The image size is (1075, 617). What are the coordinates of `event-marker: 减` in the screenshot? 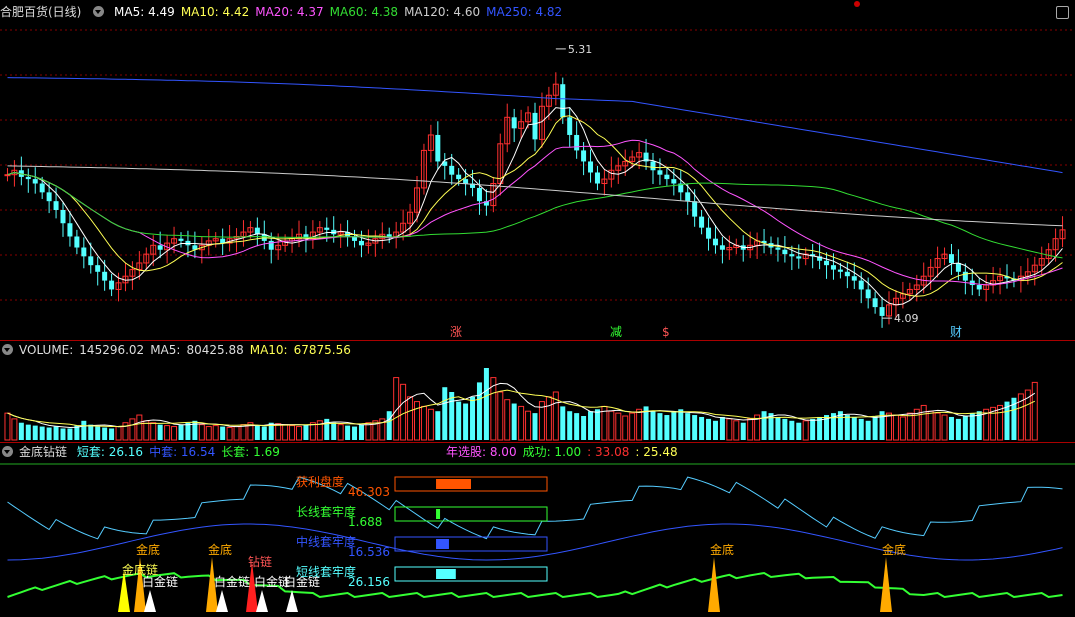 It's located at (616, 332).